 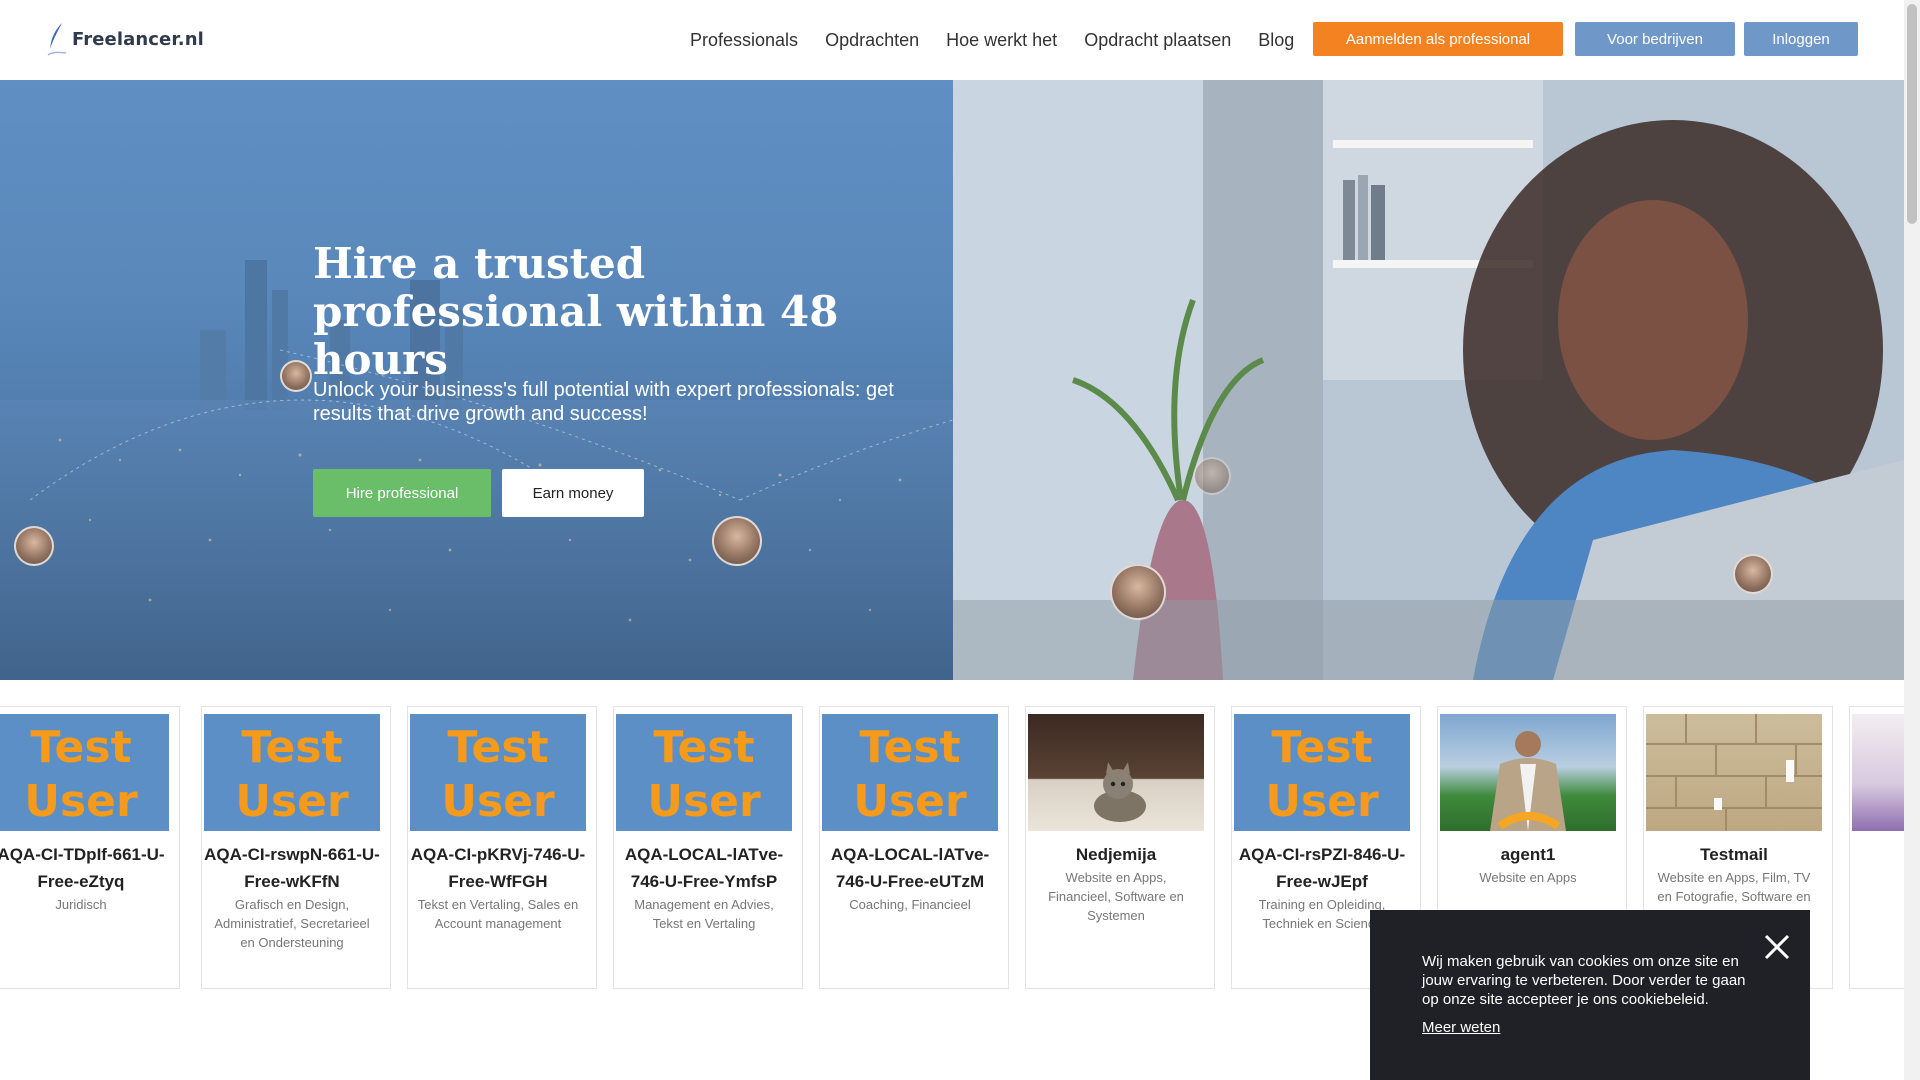 What do you see at coordinates (82, 868) in the screenshot?
I see `professional-name: AQA-CI-TDpIf-661-U-Free-eZtyq` at bounding box center [82, 868].